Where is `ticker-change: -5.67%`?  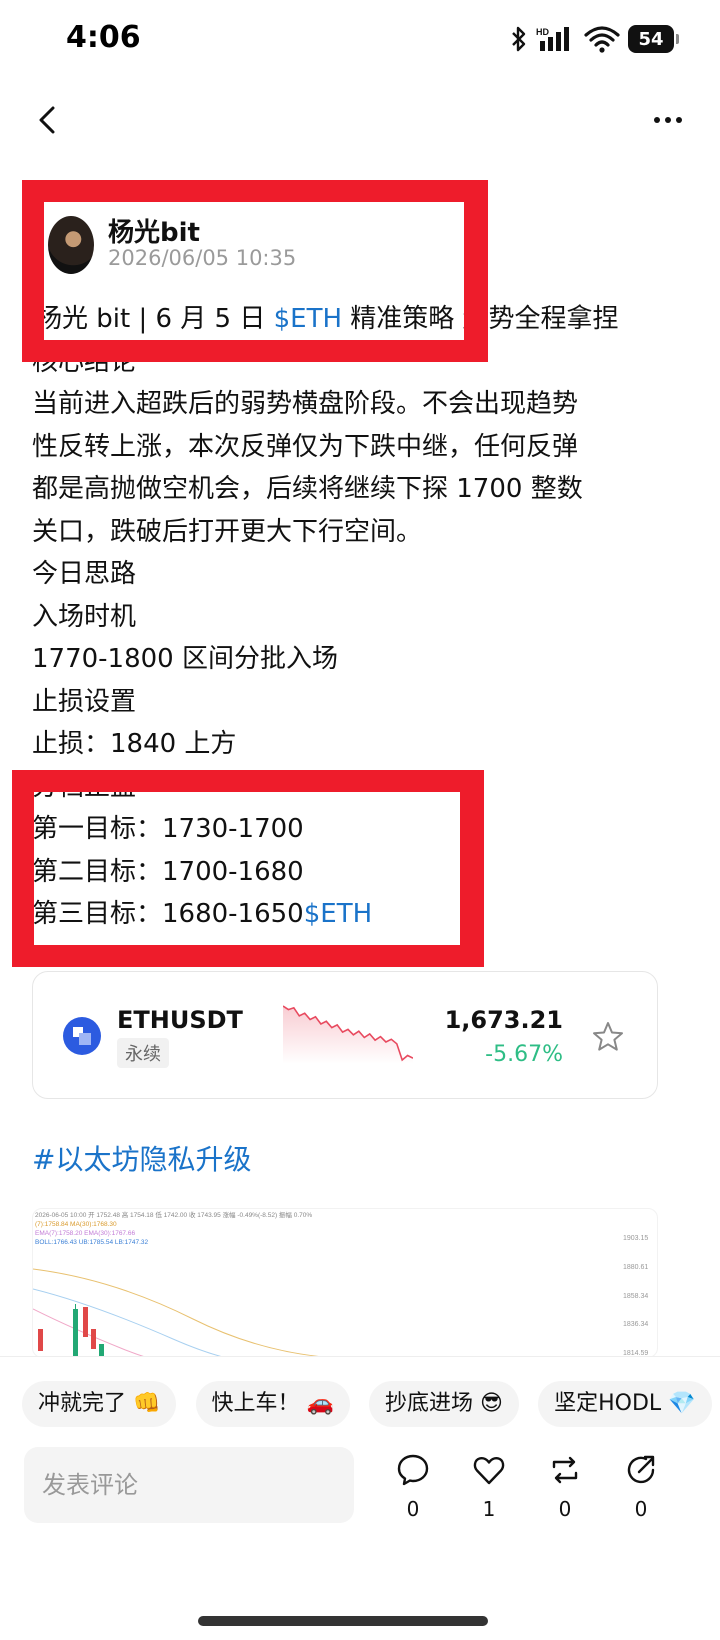 ticker-change: -5.67% is located at coordinates (524, 1054).